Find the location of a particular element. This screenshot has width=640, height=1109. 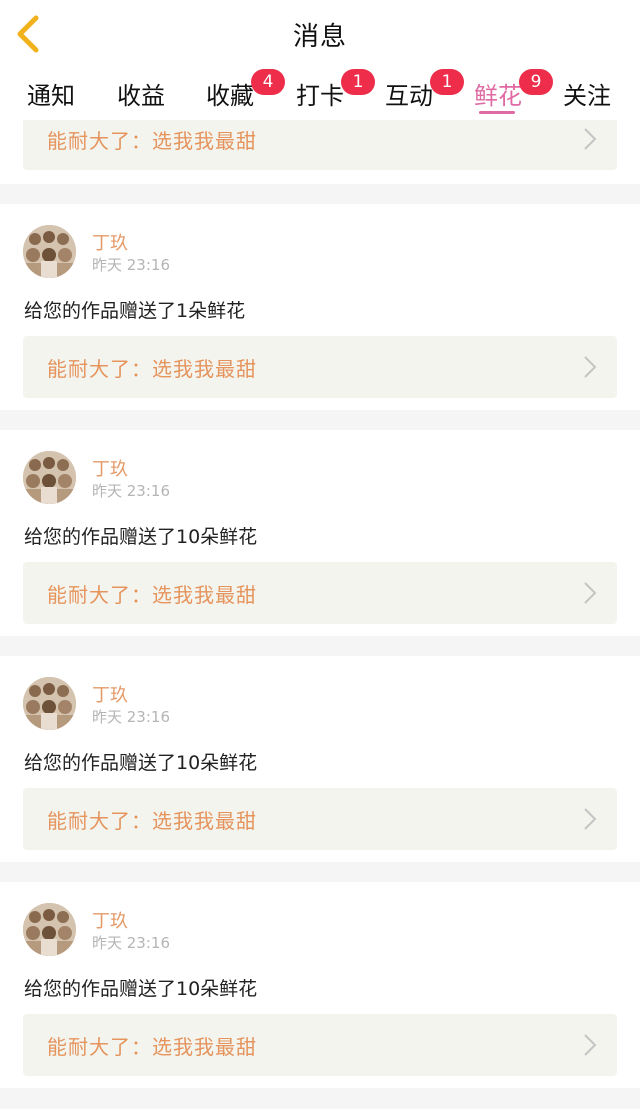

page-title: 消息 is located at coordinates (319, 37).